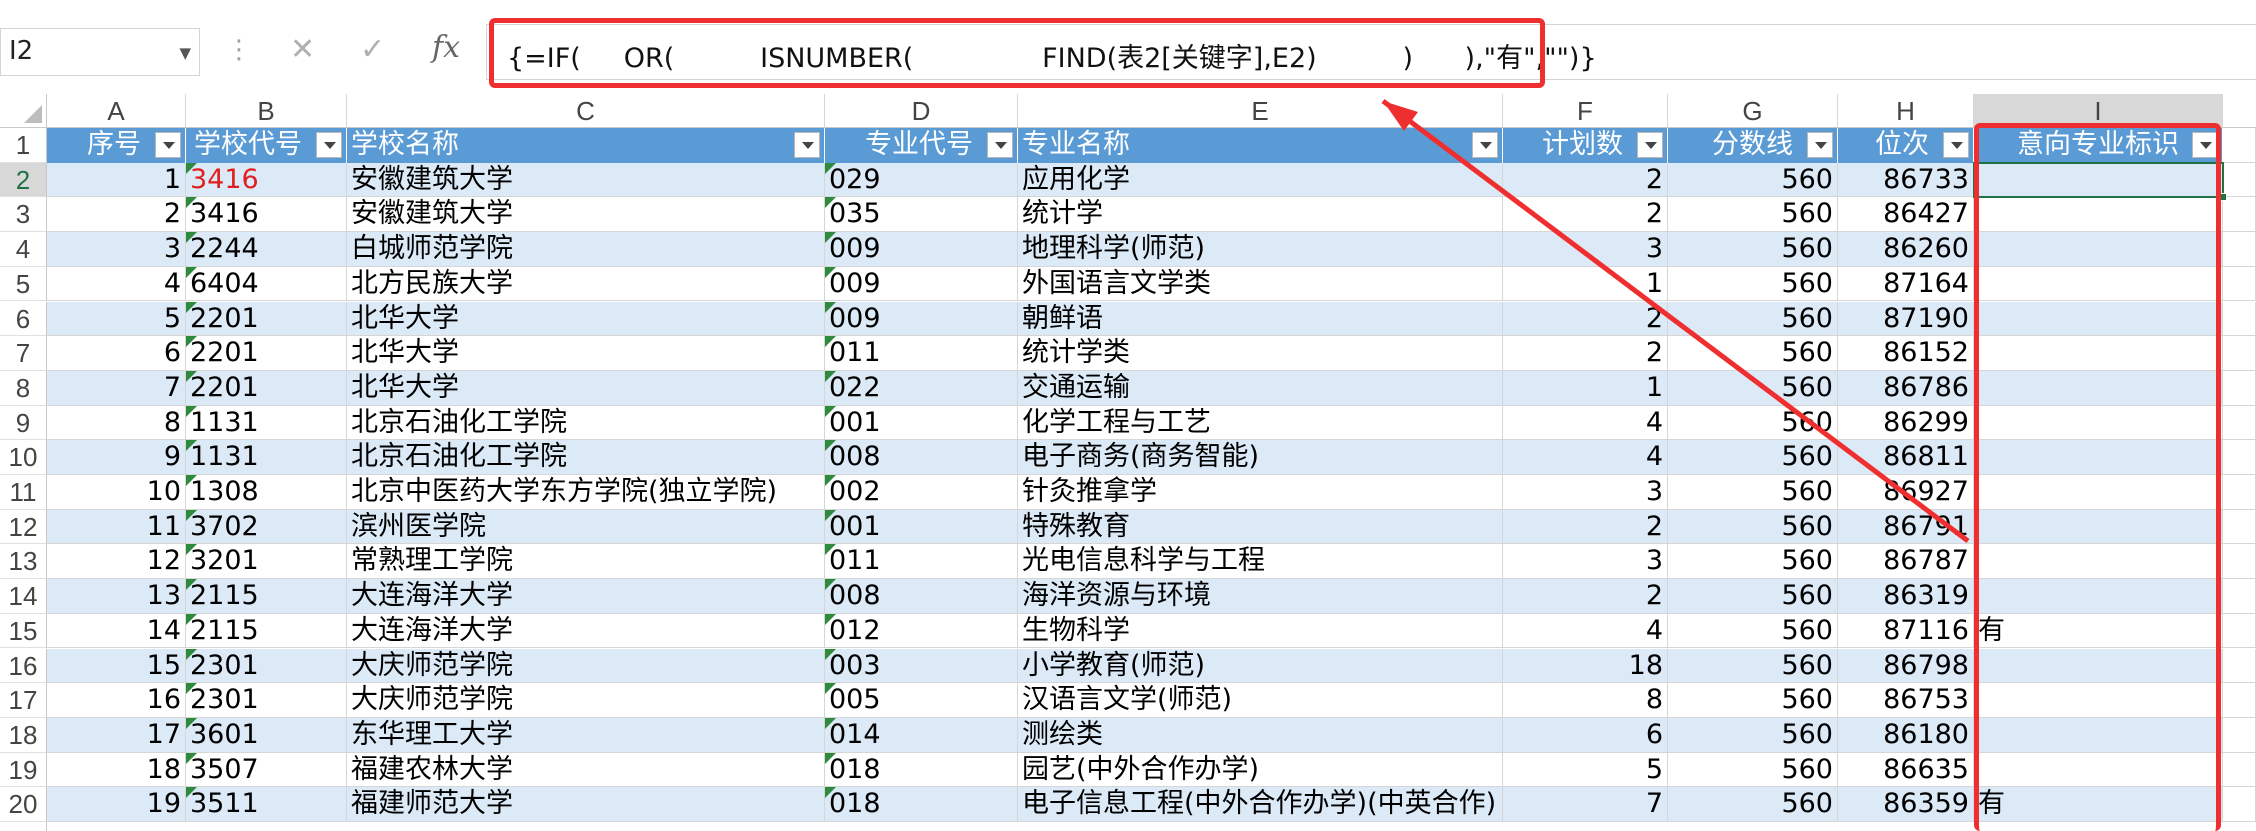 This screenshot has height=831, width=2256. What do you see at coordinates (1260, 423) in the screenshot?
I see `cell-e9: 化学工程与工艺` at bounding box center [1260, 423].